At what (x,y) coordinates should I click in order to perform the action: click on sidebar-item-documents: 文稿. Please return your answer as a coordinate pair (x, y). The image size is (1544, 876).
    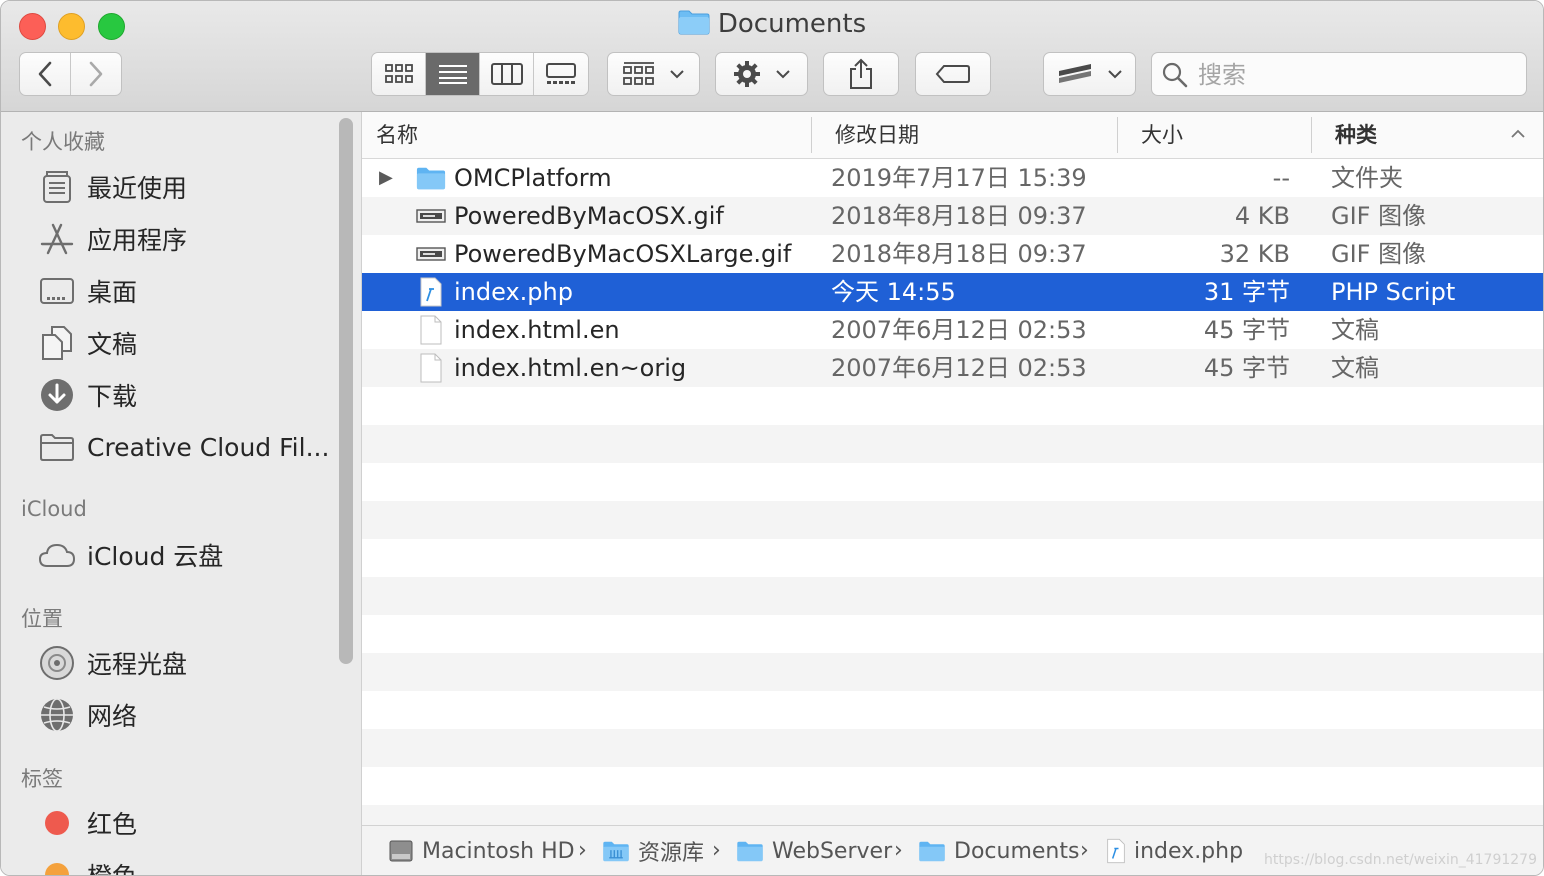
    Looking at the image, I should click on (184, 343).